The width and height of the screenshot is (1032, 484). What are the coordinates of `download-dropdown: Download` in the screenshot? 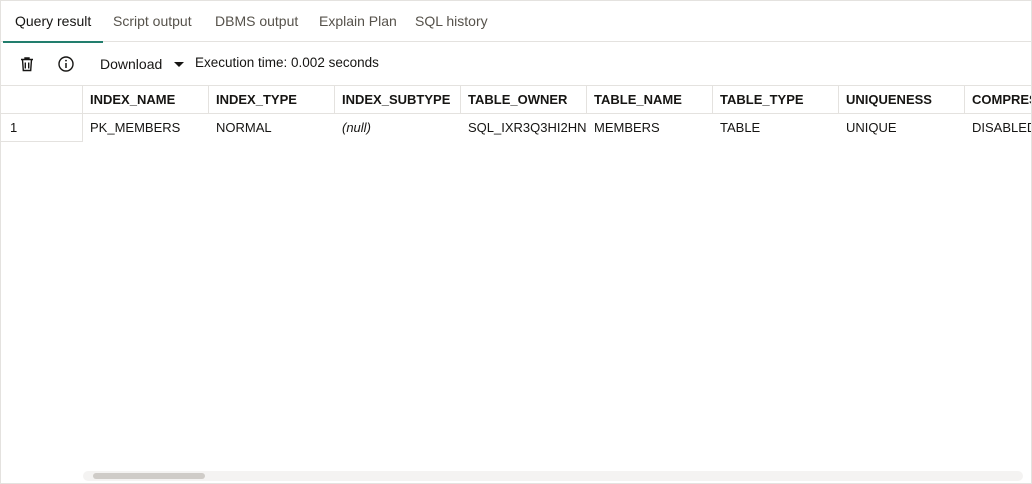 It's located at (142, 64).